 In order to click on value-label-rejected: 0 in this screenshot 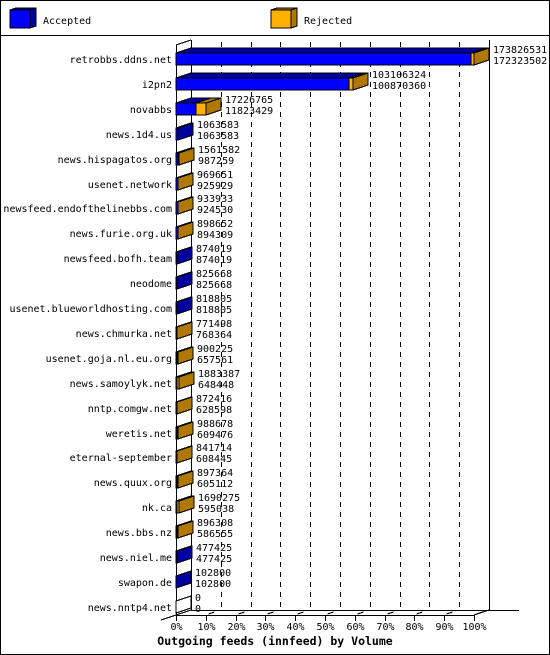, I will do `click(198, 598)`.